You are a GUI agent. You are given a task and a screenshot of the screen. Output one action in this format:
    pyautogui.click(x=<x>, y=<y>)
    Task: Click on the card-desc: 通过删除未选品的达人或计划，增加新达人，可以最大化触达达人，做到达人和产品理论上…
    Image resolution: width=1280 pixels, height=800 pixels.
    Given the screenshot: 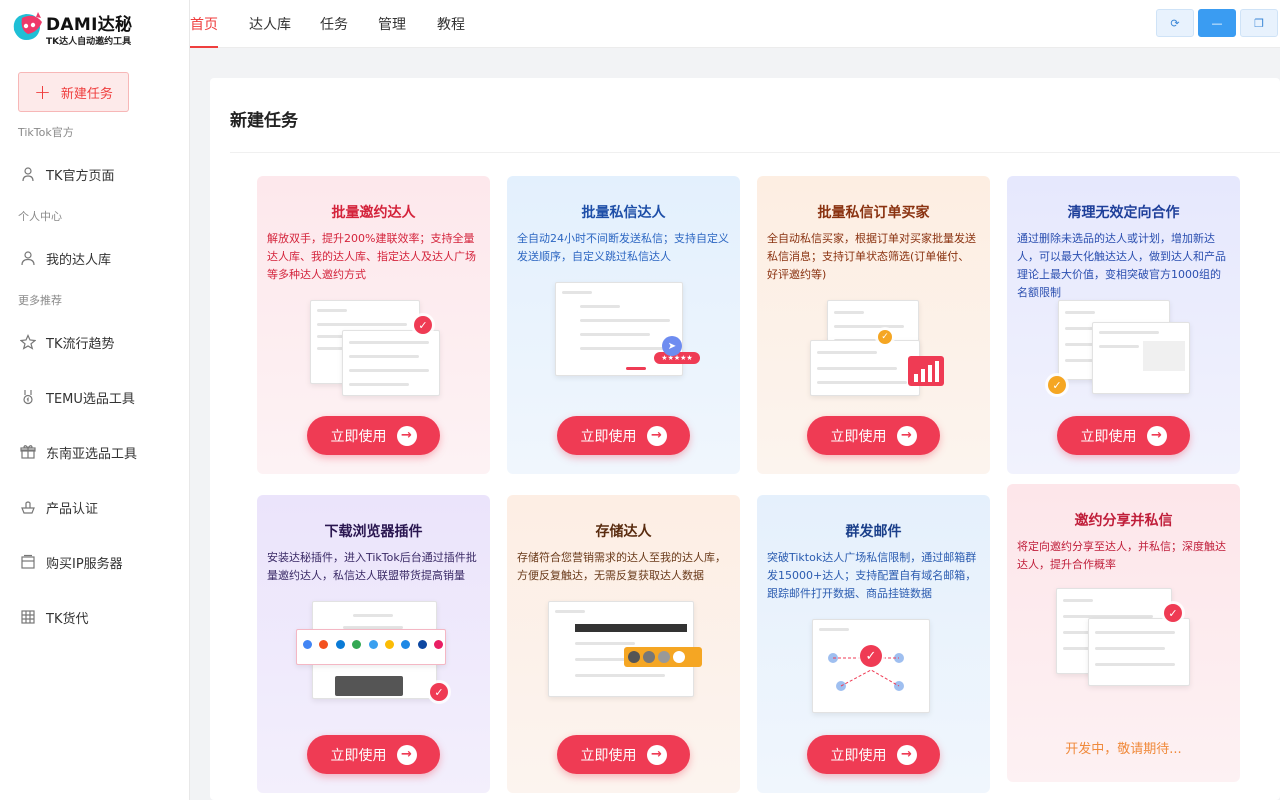 What is the action you would take?
    pyautogui.click(x=1121, y=265)
    